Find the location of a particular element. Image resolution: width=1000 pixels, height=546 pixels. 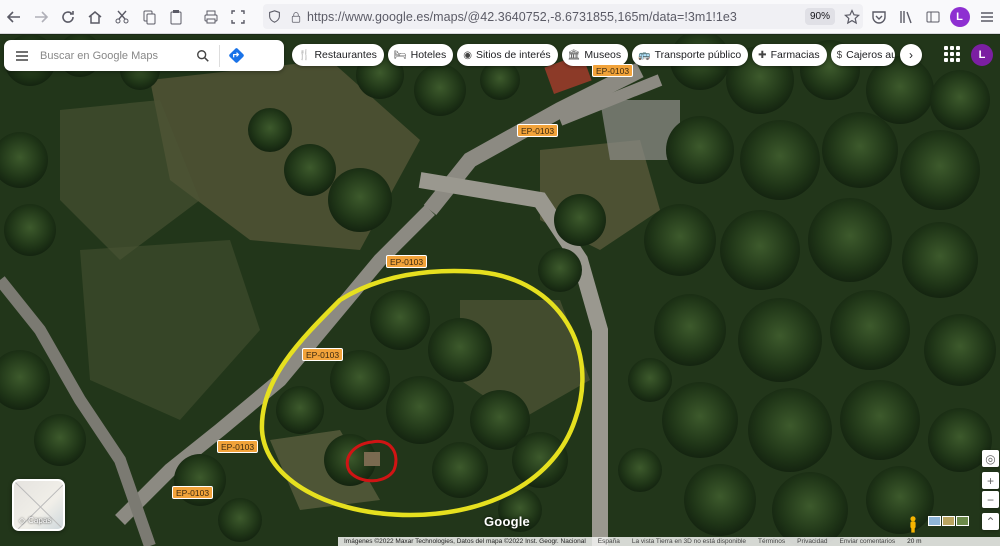

chip-label: Sitios de interés is located at coordinates (513, 55).